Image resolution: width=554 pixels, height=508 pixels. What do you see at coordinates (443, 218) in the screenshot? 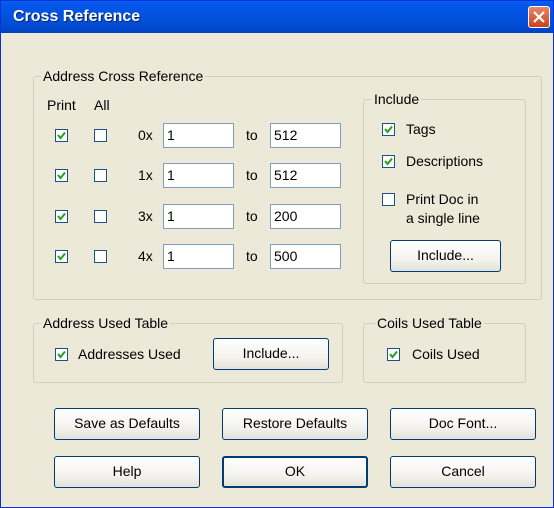
I see `print-doc-label-line2: a single line` at bounding box center [443, 218].